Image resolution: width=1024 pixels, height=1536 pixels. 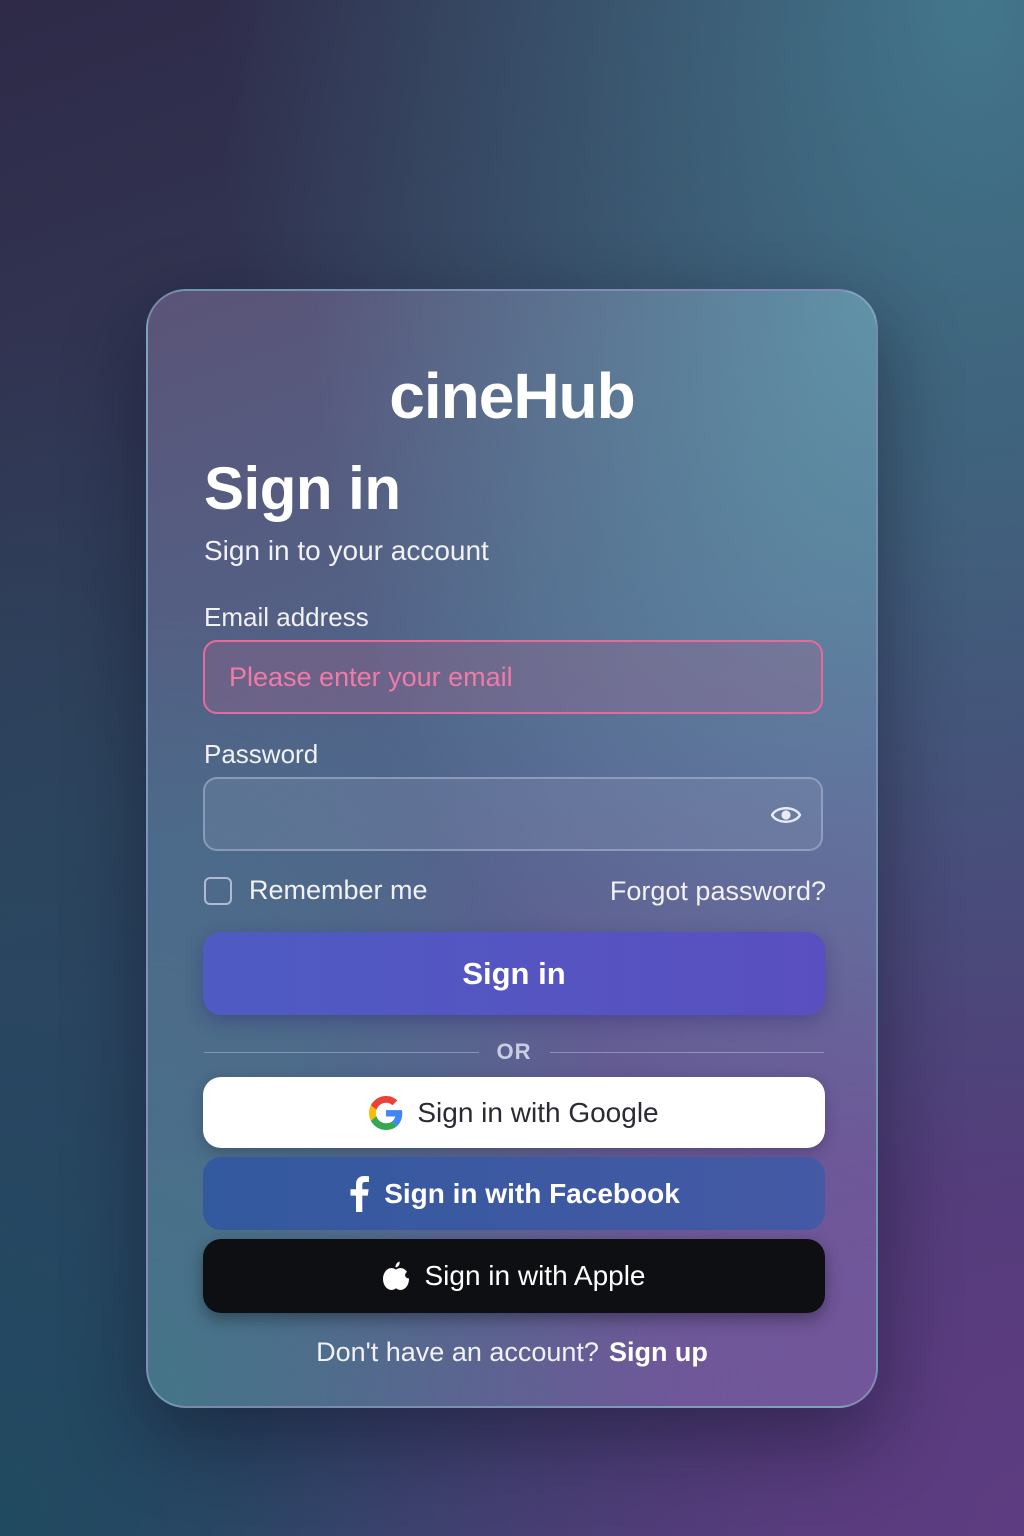 I want to click on remember-me-row: Remember me, so click(x=316, y=890).